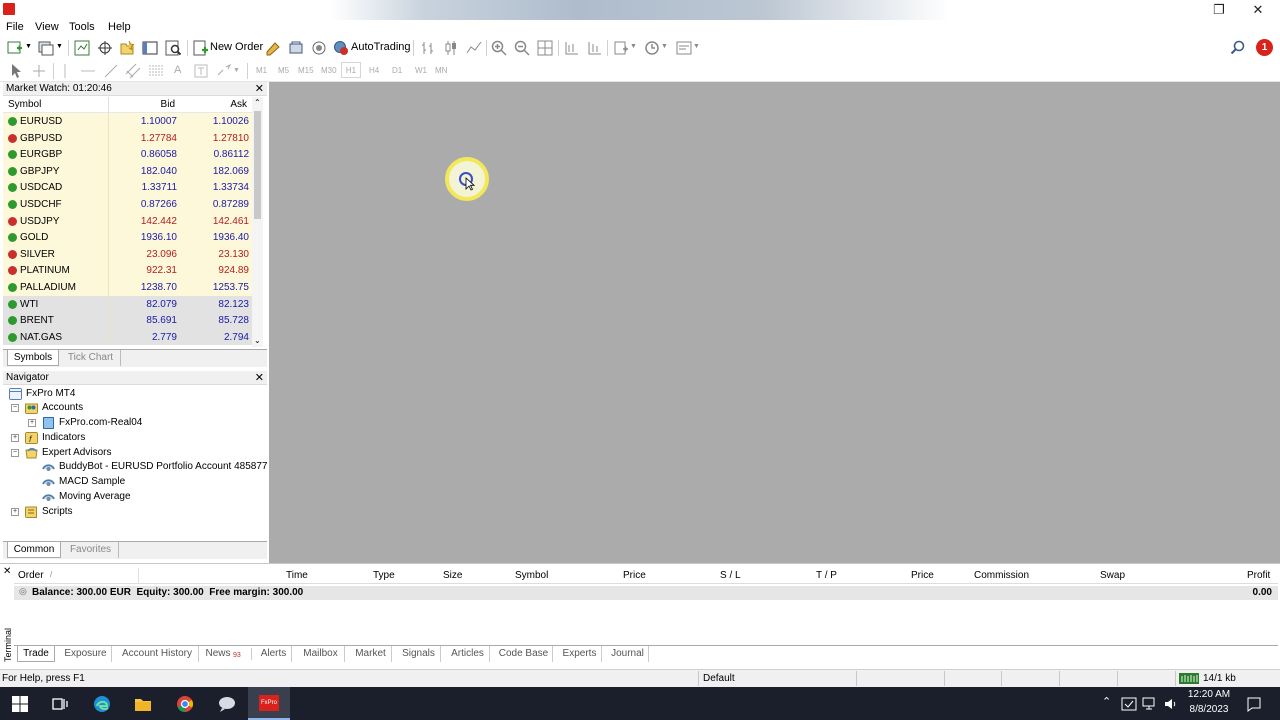 The height and width of the screenshot is (720, 1280). What do you see at coordinates (60, 704) in the screenshot?
I see `task-view-icon` at bounding box center [60, 704].